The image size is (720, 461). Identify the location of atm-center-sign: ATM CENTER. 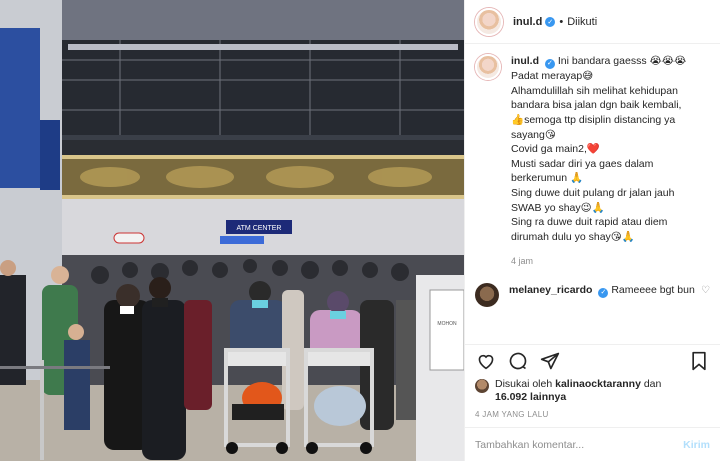
(259, 228).